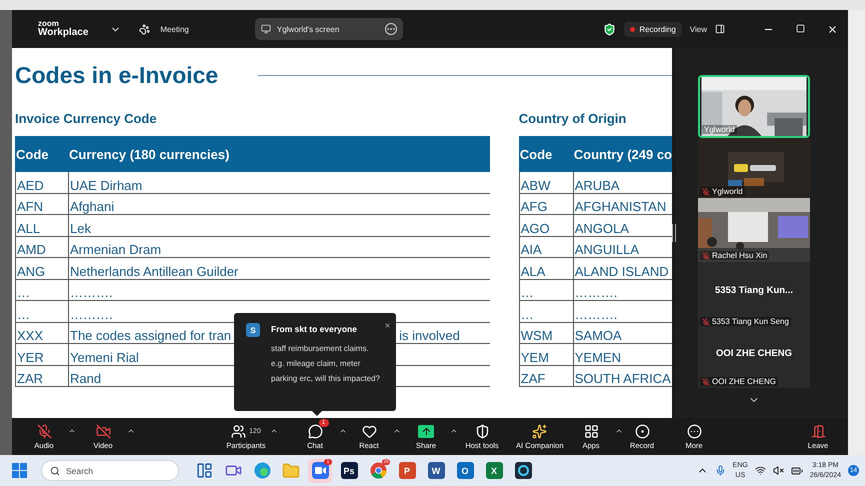  I want to click on recording-indicator: Recording, so click(653, 29).